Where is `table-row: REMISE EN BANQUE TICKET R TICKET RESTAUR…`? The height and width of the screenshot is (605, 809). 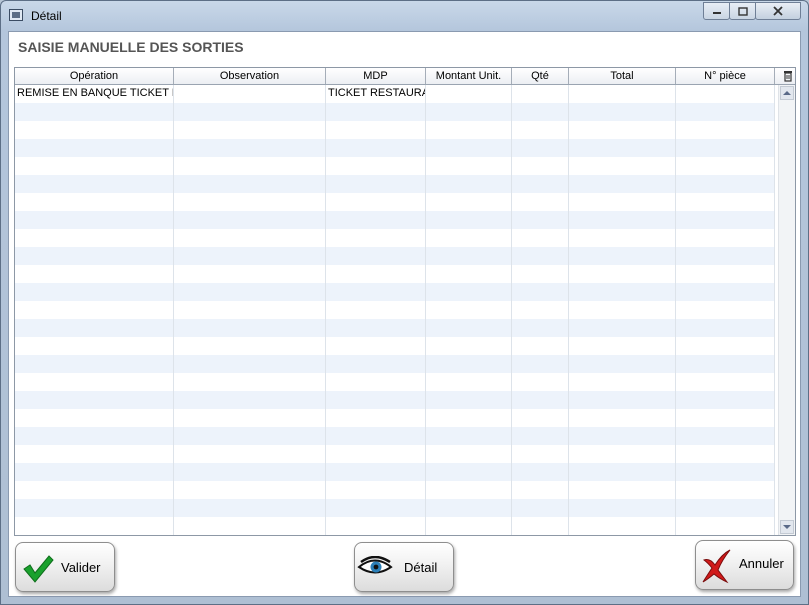 table-row: REMISE EN BANQUE TICKET R TICKET RESTAUR… is located at coordinates (395, 94).